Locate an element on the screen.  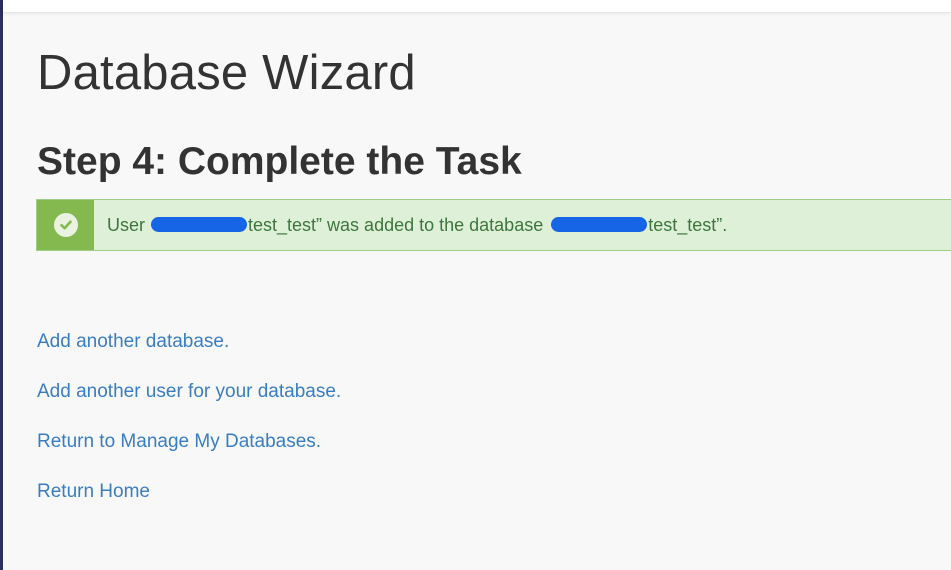
alert-user-suffix: test_test” was added to the database is located at coordinates (396, 224).